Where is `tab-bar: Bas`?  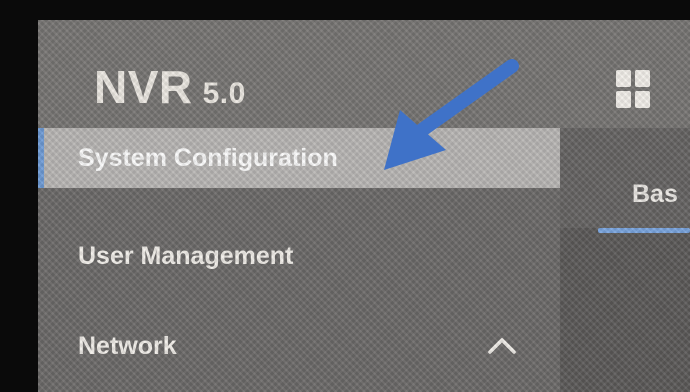
tab-bar: Bas is located at coordinates (625, 180).